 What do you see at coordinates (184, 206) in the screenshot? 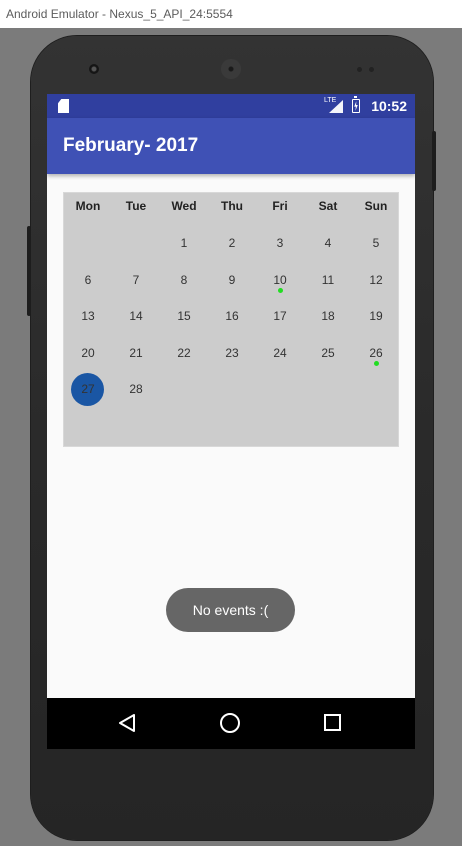
I see `weekday-label: Wed` at bounding box center [184, 206].